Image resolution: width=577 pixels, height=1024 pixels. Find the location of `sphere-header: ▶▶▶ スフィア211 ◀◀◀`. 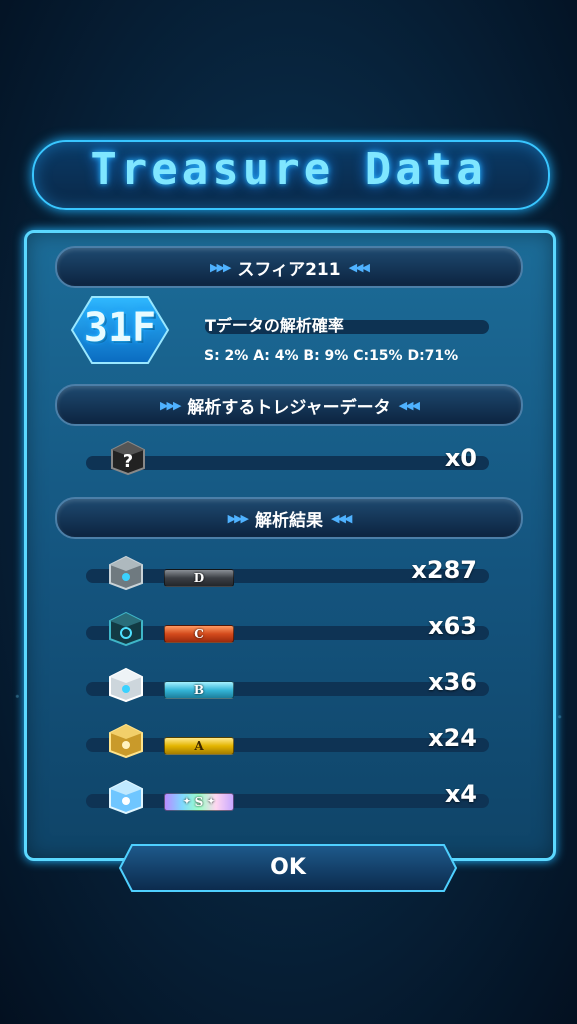

sphere-header: ▶▶▶ スフィア211 ◀◀◀ is located at coordinates (289, 267).